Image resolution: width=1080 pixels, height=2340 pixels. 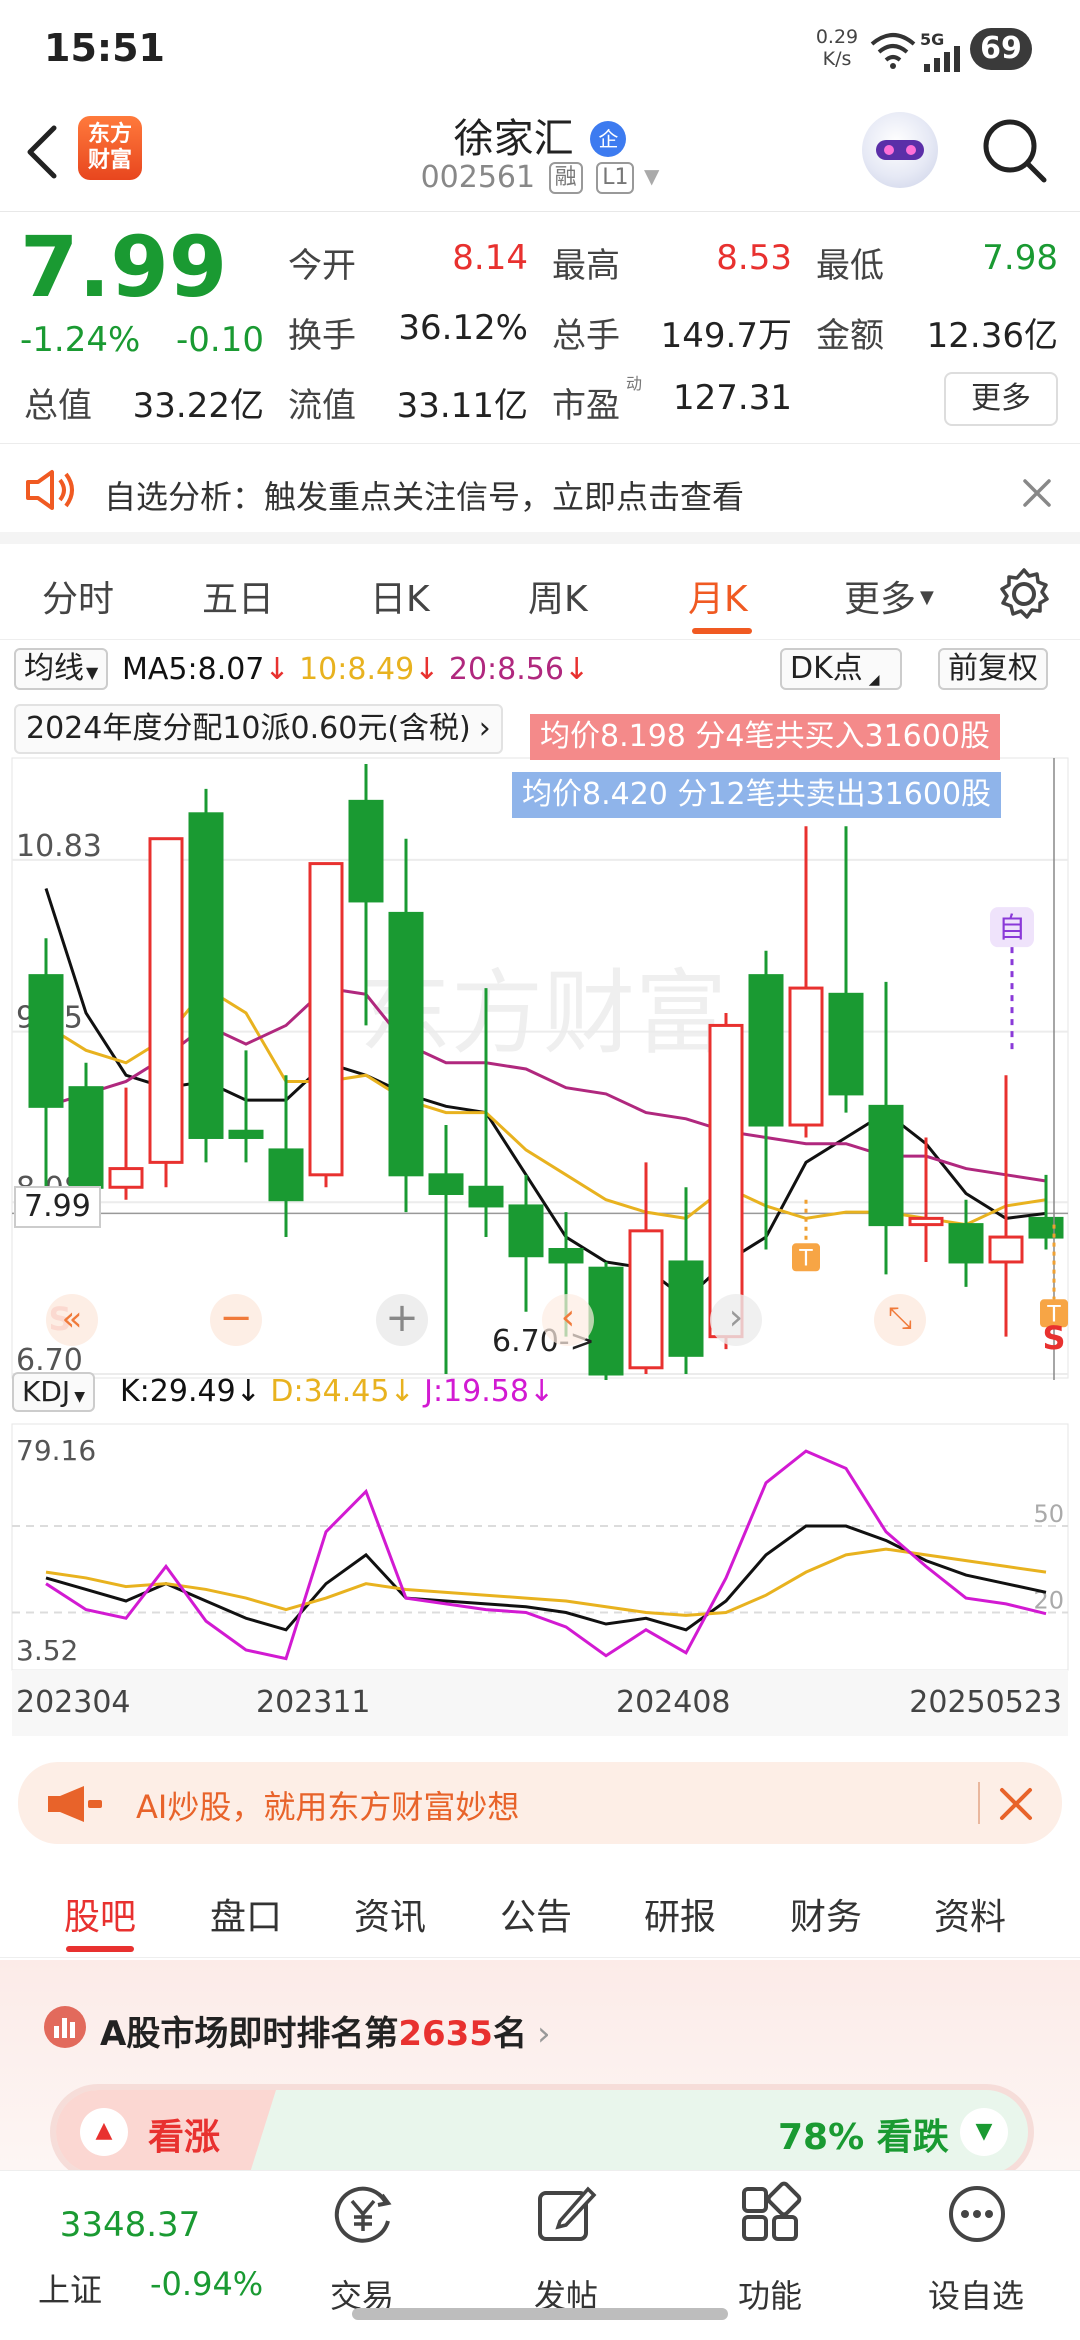 I want to click on kdj-indicator-select: KDJ ▼, so click(x=53, y=1392).